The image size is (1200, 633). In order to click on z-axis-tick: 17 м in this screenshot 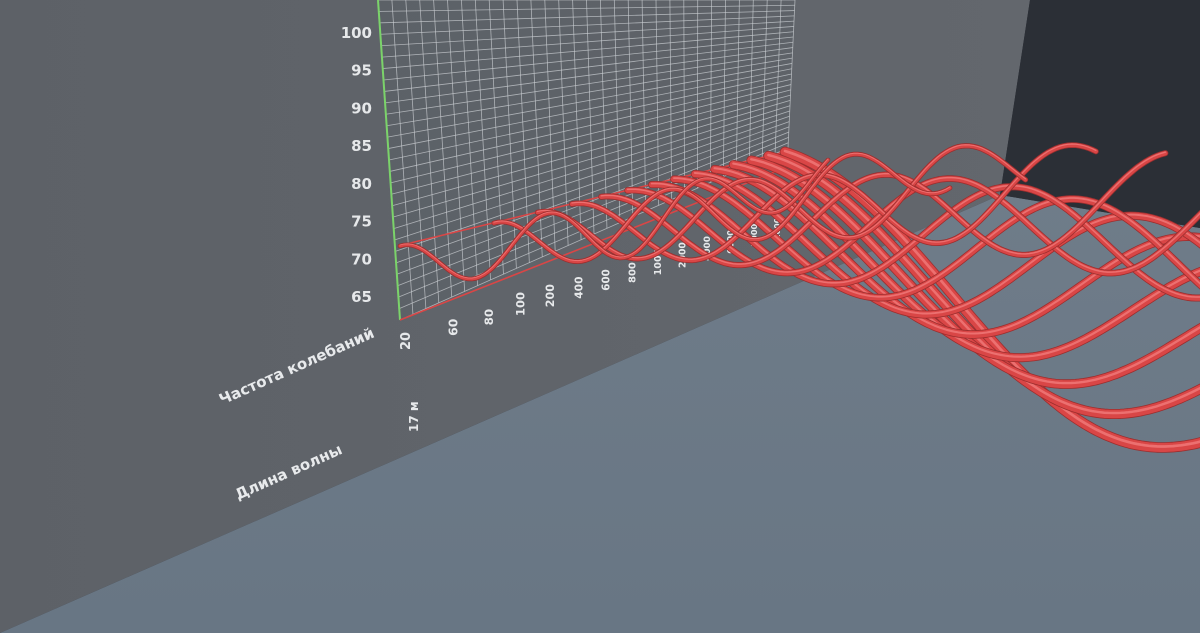, I will do `click(414, 416)`.